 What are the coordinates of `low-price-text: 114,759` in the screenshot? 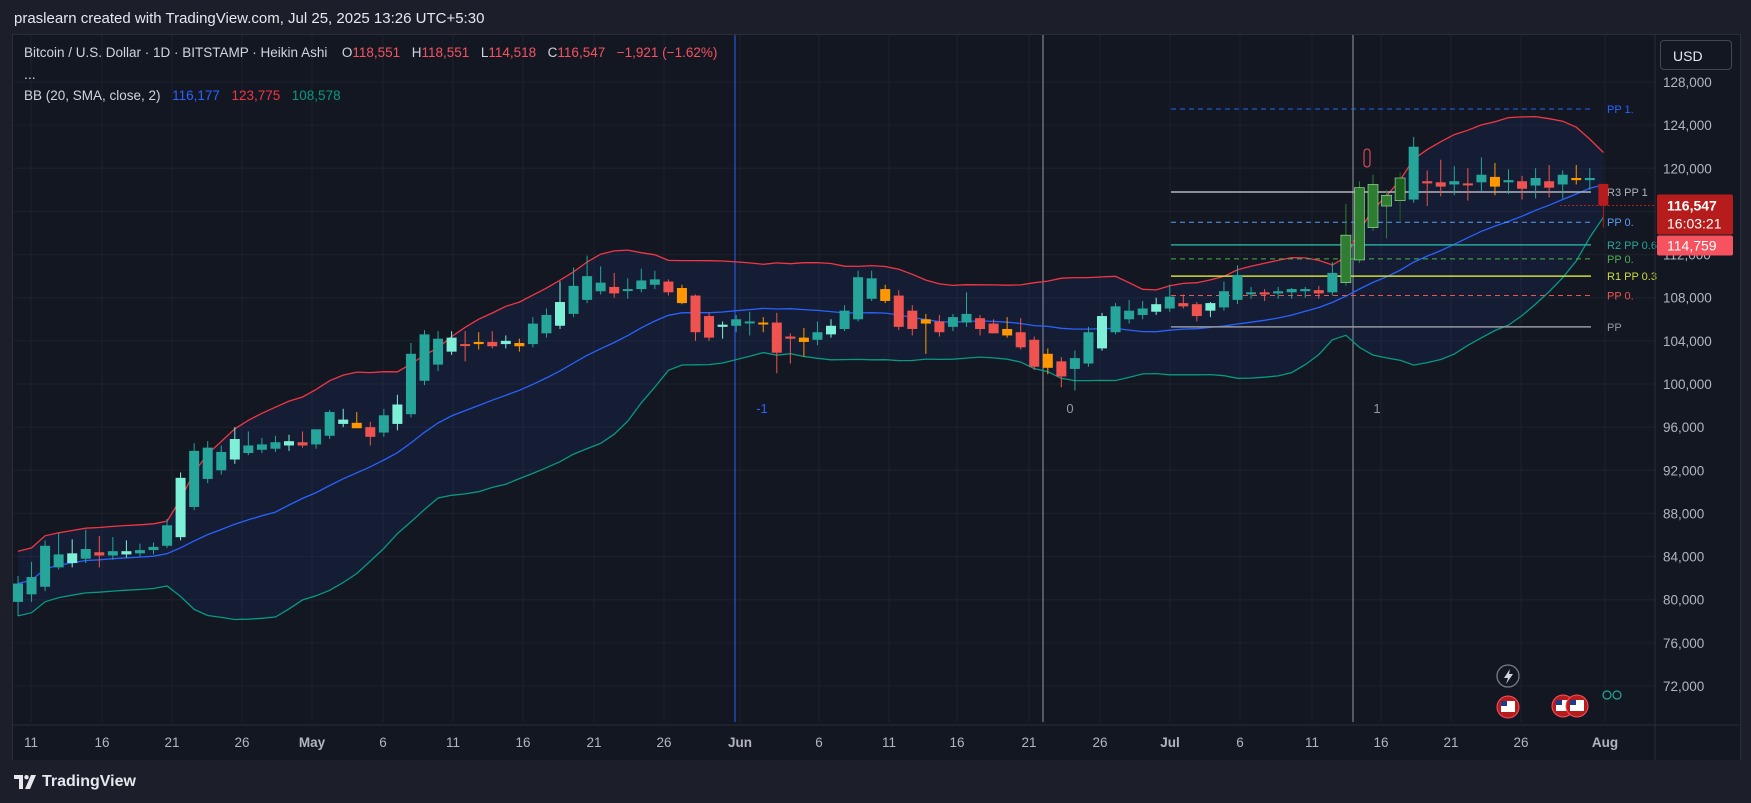 It's located at (1692, 246).